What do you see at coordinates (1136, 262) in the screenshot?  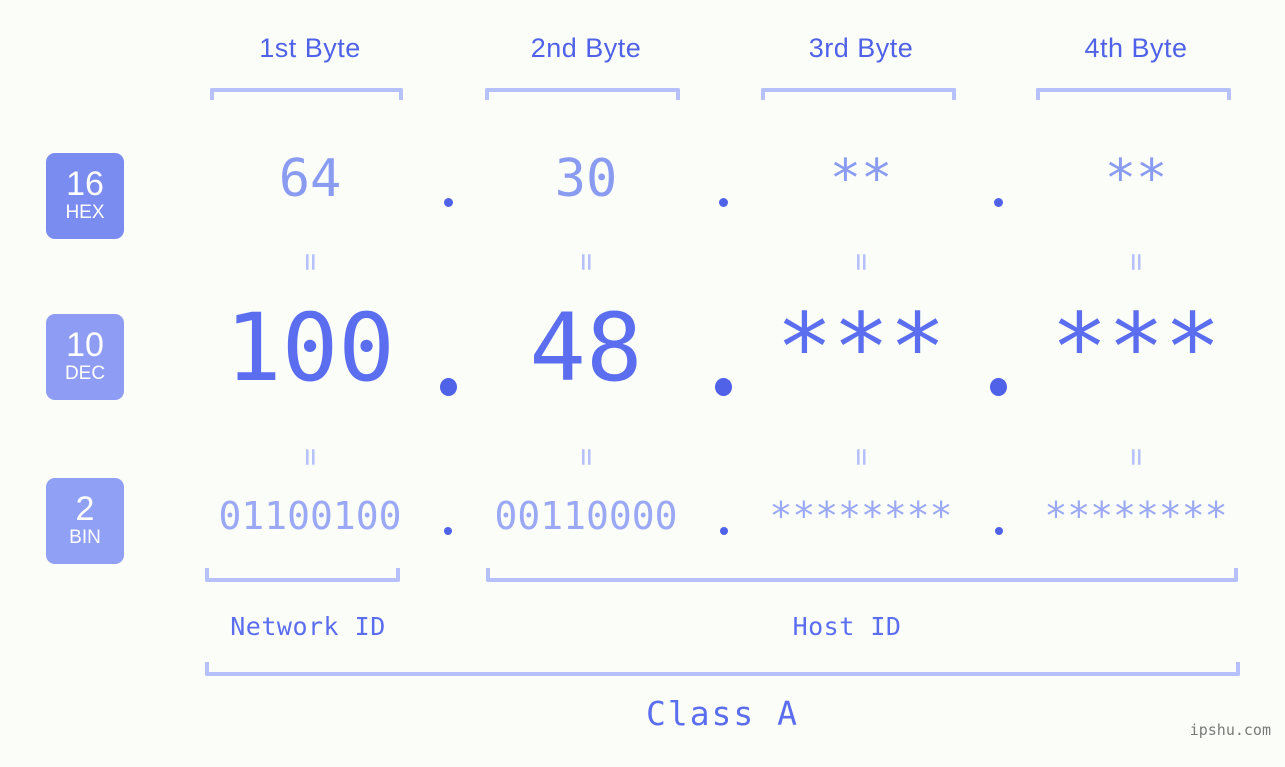 I see `equals-icon-hex-dec-4: =` at bounding box center [1136, 262].